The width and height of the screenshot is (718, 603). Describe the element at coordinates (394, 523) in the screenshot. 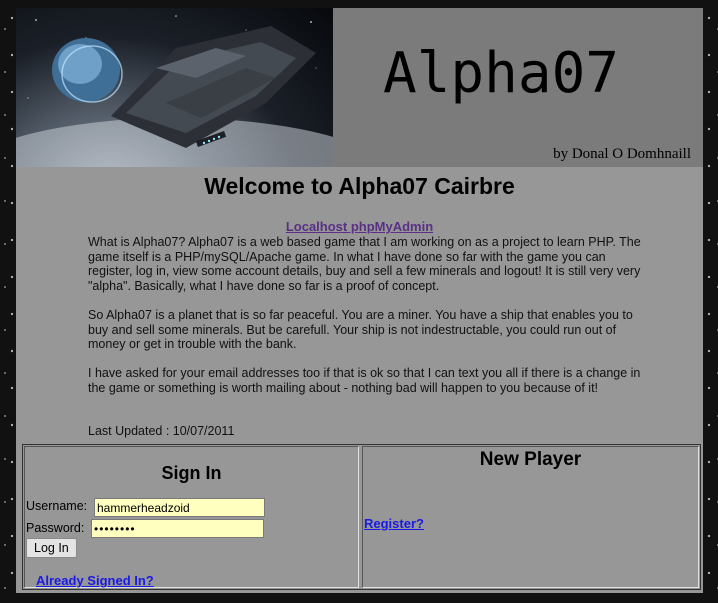

I see `register-link: Register?` at that location.